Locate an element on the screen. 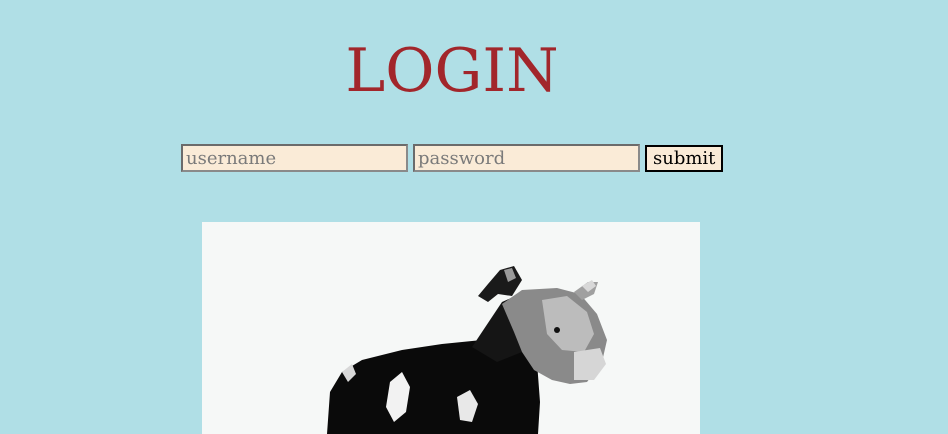 This screenshot has height=434, width=948. password-input is located at coordinates (526, 158).